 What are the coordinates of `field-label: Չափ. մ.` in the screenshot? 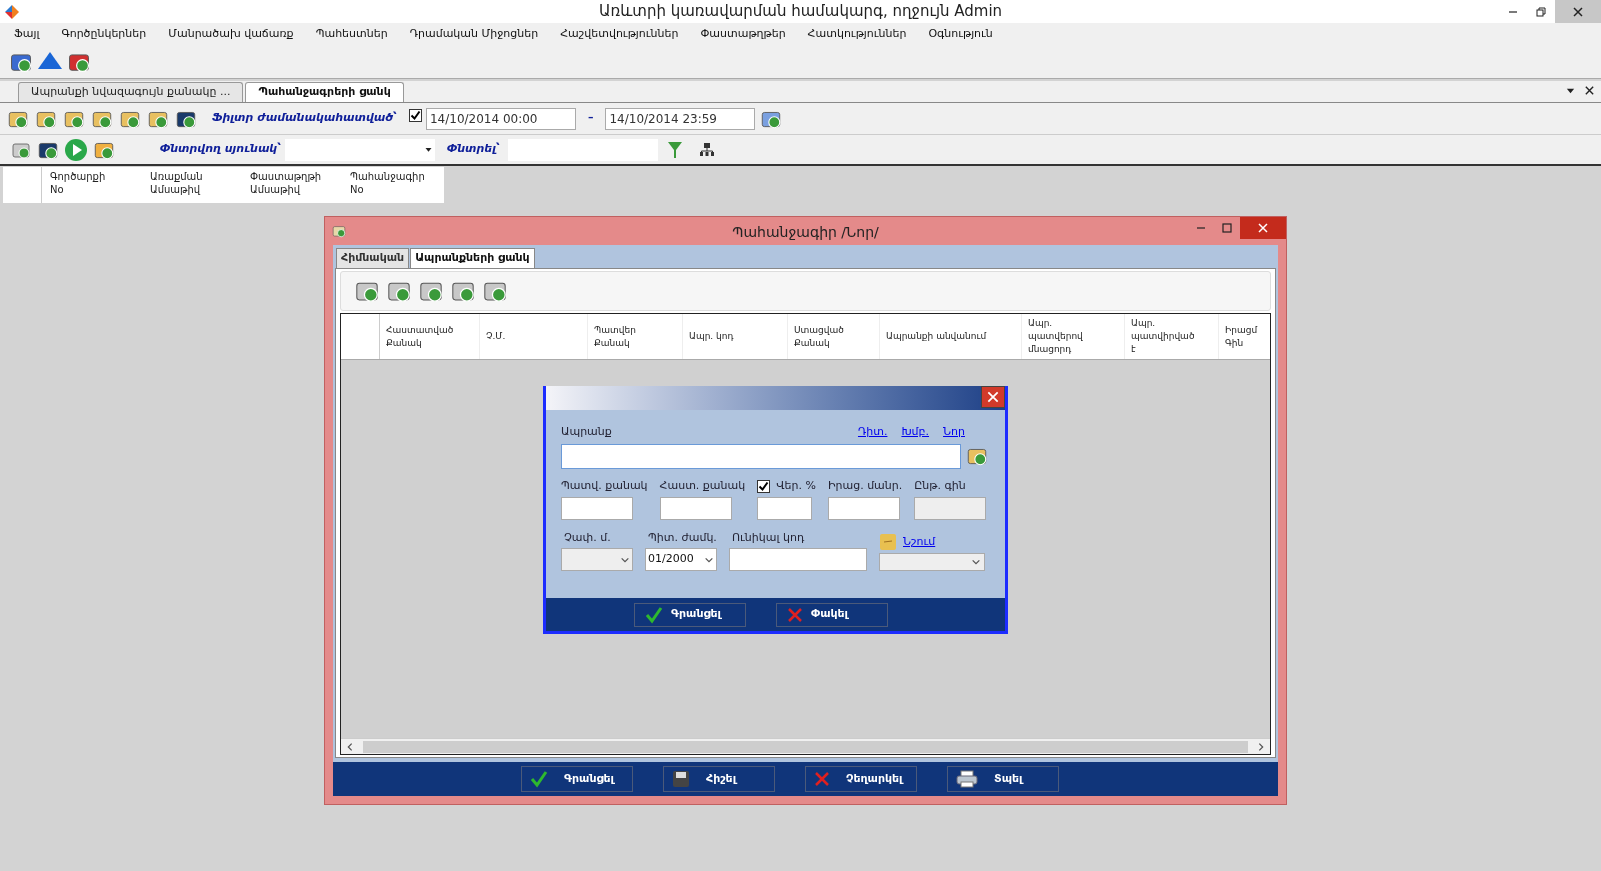 It's located at (587, 537).